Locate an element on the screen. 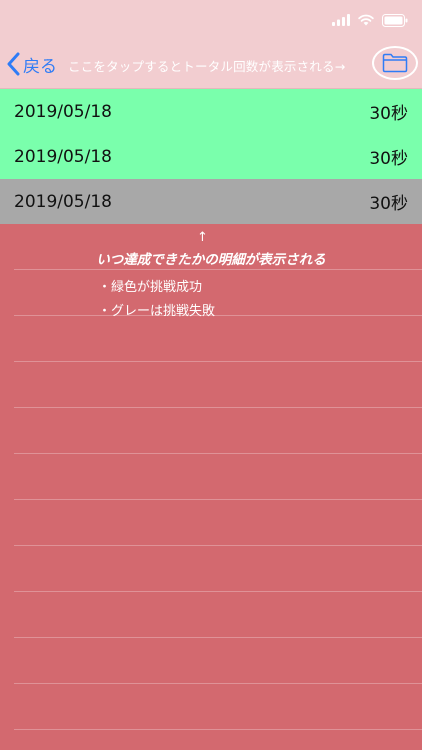 The width and height of the screenshot is (422, 750). back-label: 戻る is located at coordinates (40, 66).